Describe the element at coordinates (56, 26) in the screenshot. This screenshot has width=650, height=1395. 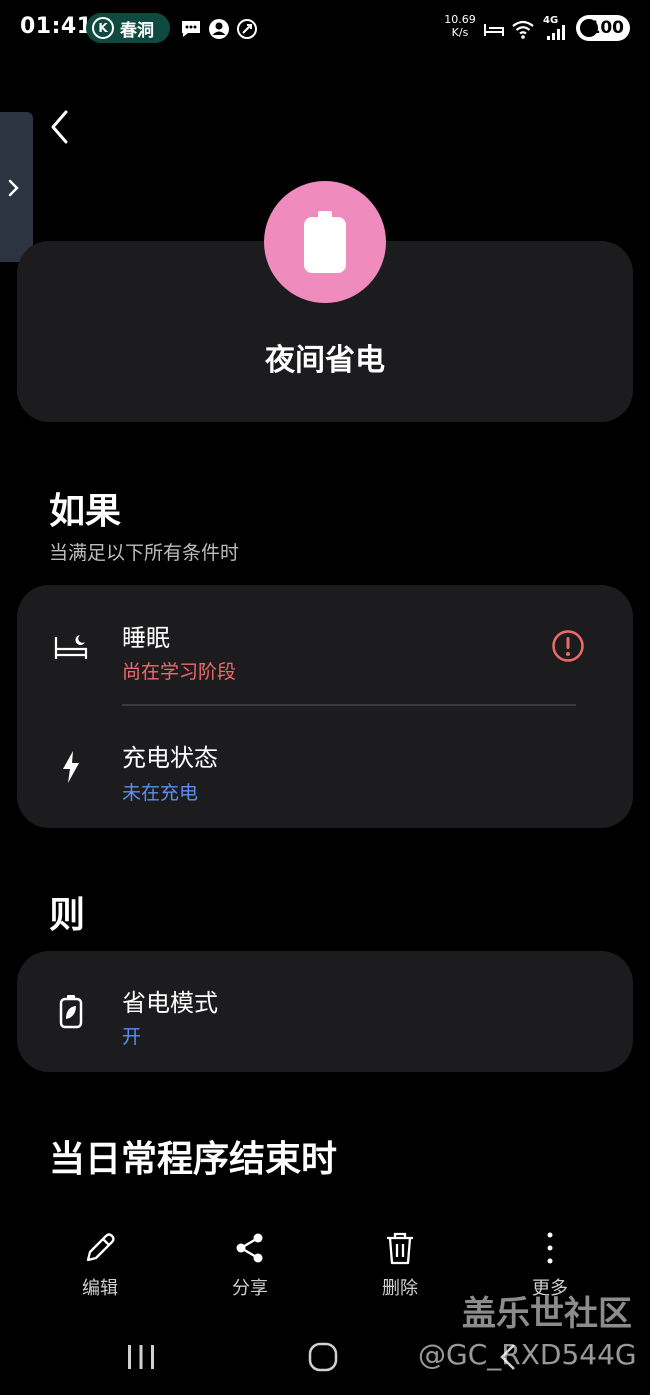
I see `status-time: 01:41` at that location.